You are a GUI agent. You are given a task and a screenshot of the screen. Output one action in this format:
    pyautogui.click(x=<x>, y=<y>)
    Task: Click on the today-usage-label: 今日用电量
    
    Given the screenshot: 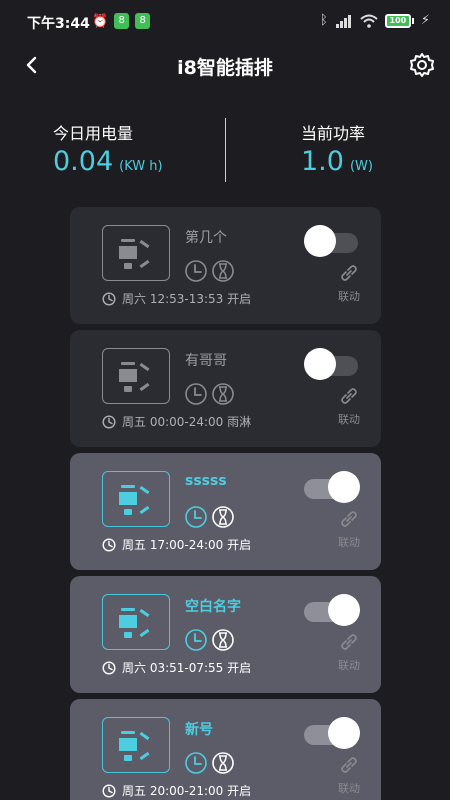 What is the action you would take?
    pyautogui.click(x=93, y=133)
    